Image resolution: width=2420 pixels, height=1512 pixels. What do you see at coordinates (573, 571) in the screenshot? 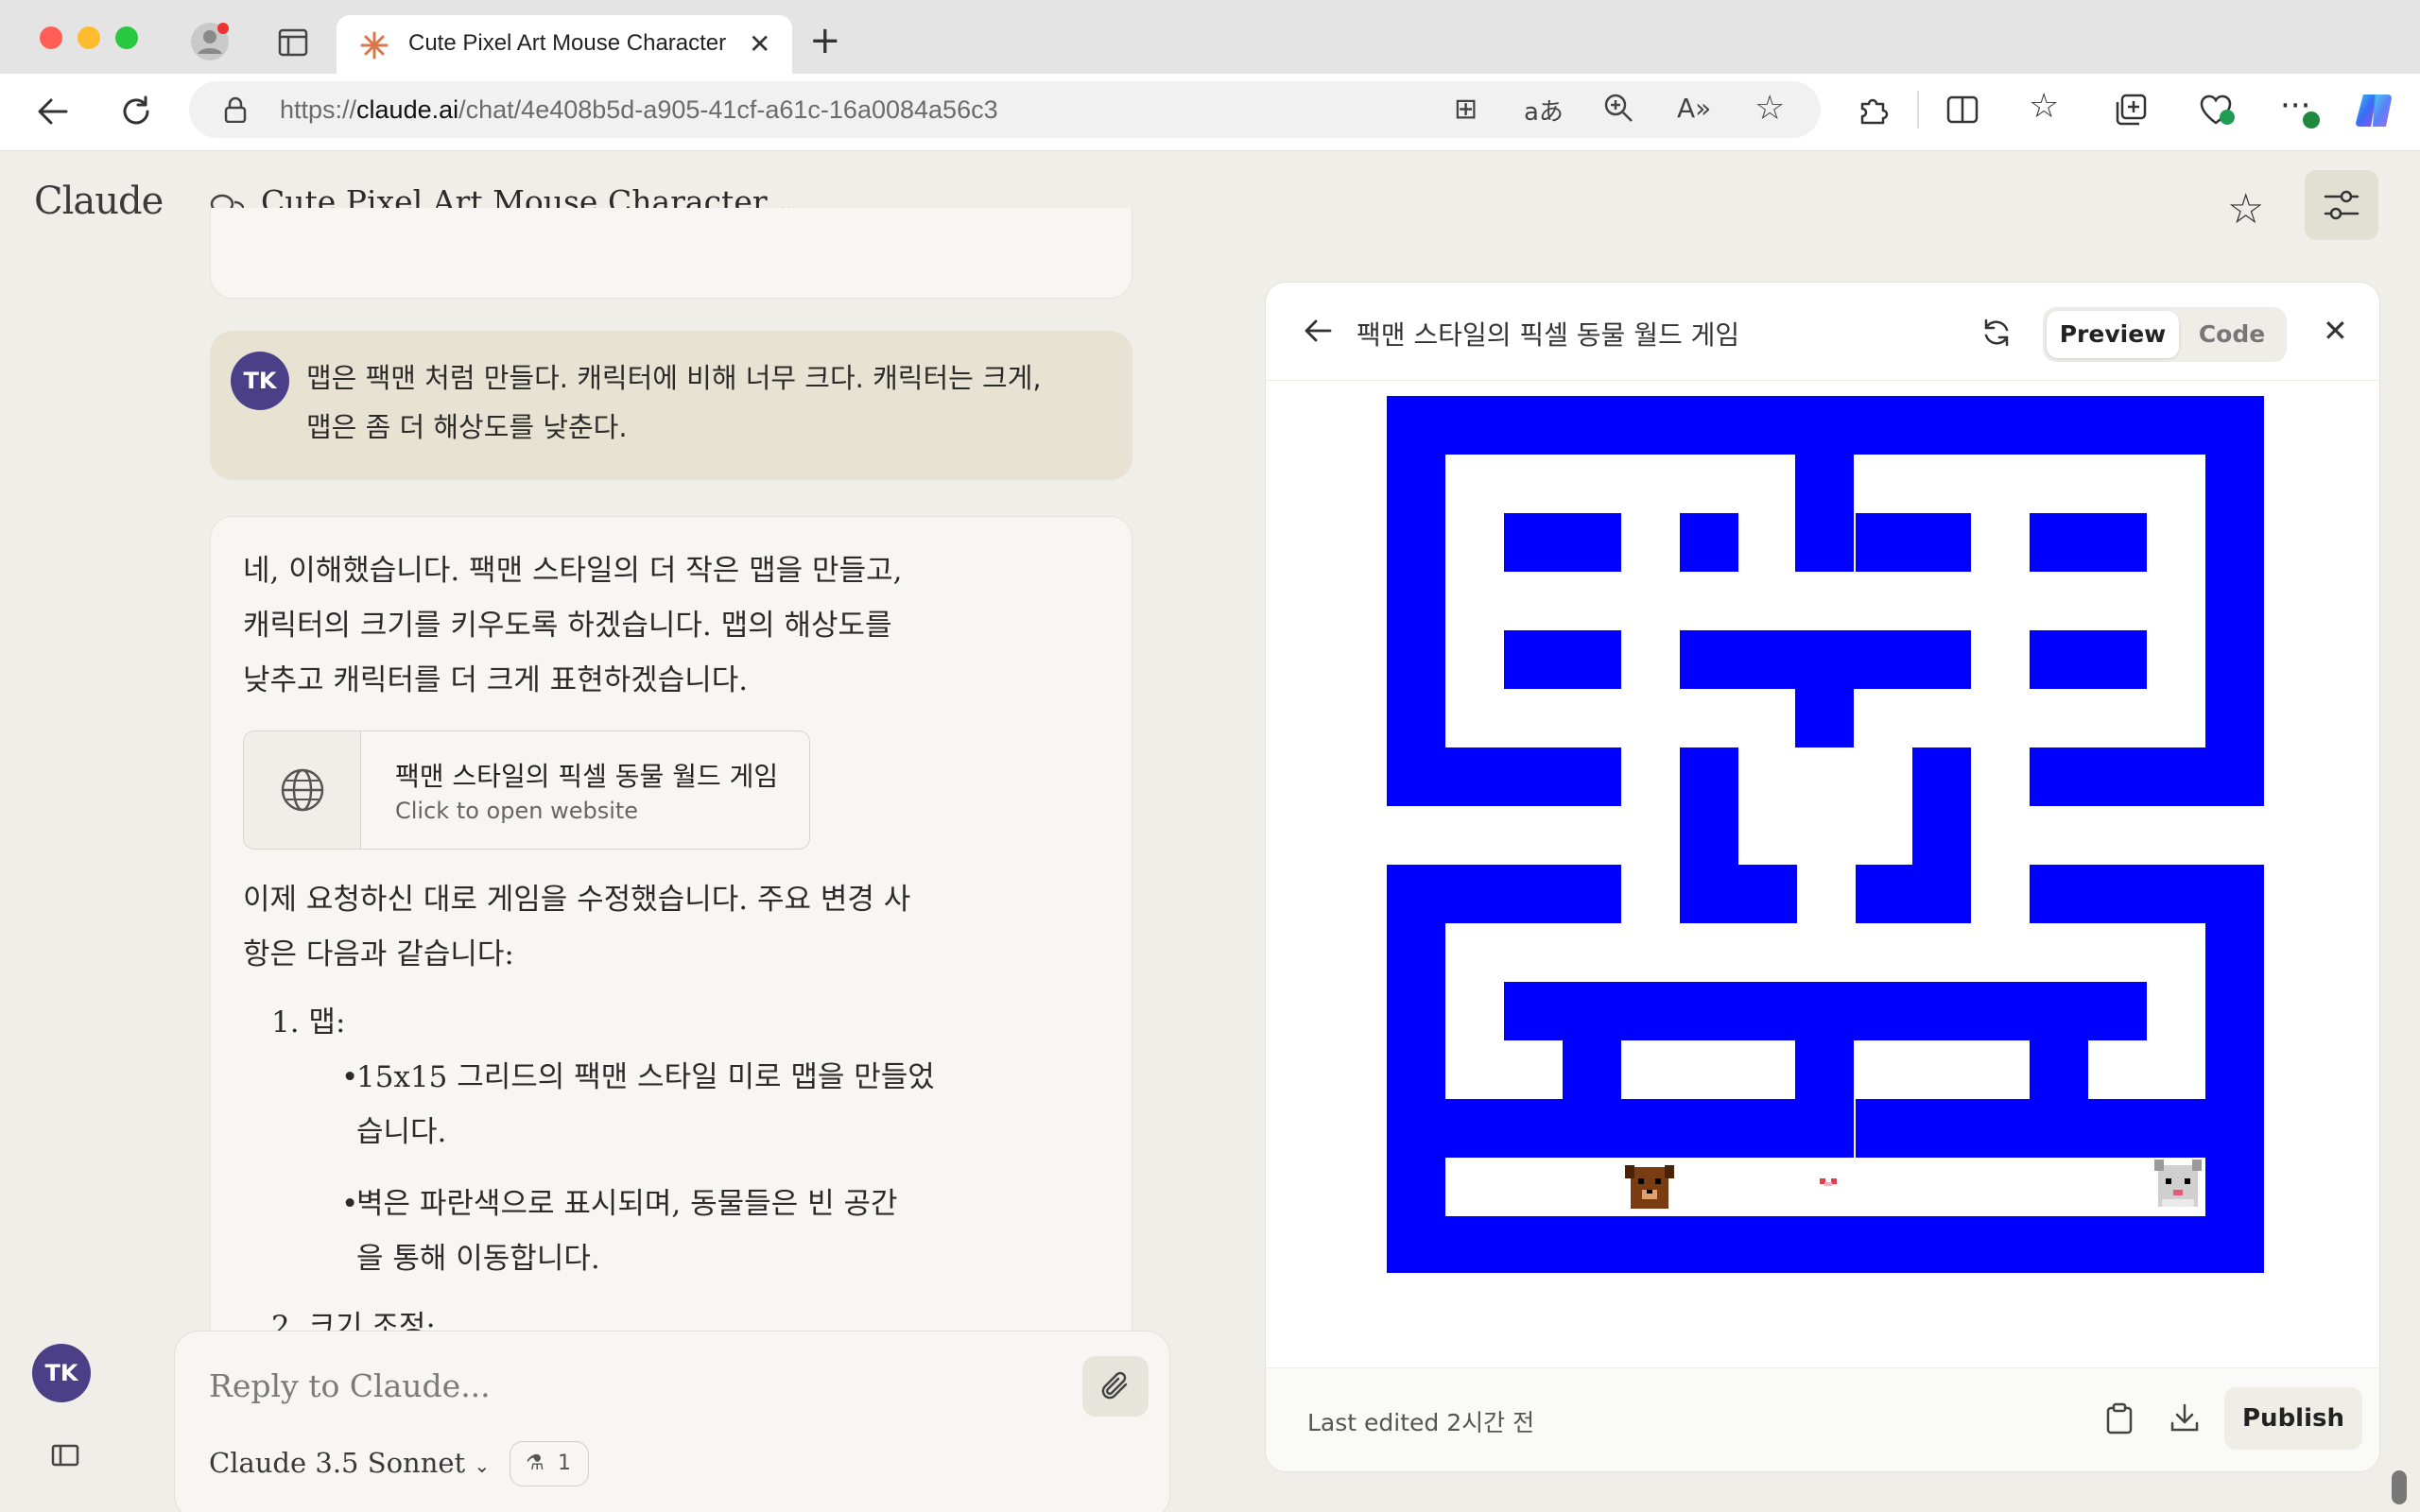
I see `assistant-line: 네, 이해했습니다. 팩맨 스타일의 더 작은 맵을 만들고,` at bounding box center [573, 571].